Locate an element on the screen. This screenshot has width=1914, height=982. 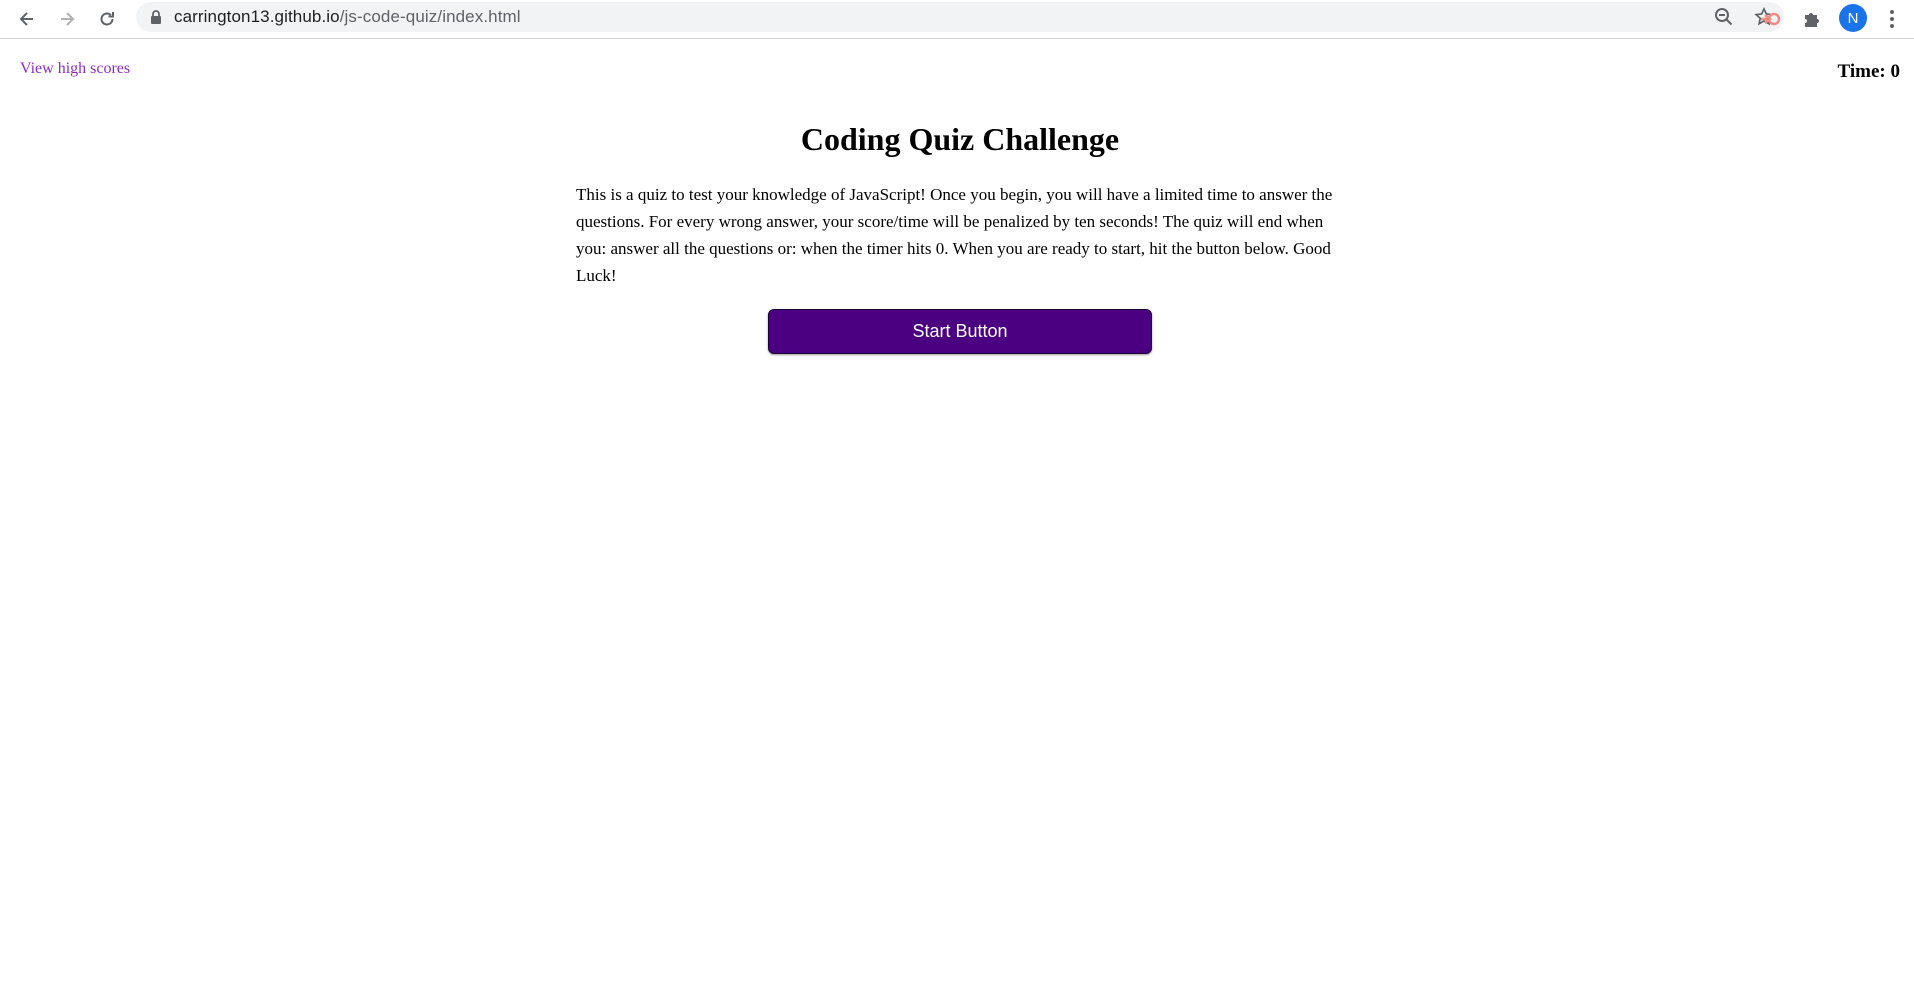
kebab-menu-icon is located at coordinates (1892, 19).